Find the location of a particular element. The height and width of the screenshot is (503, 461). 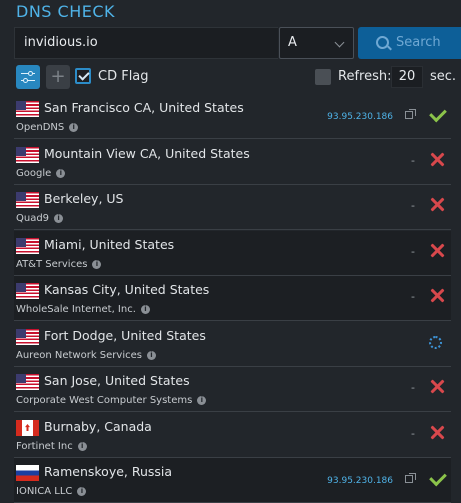

server-provider: WholeSale Internet, Inc. i is located at coordinates (83, 309).